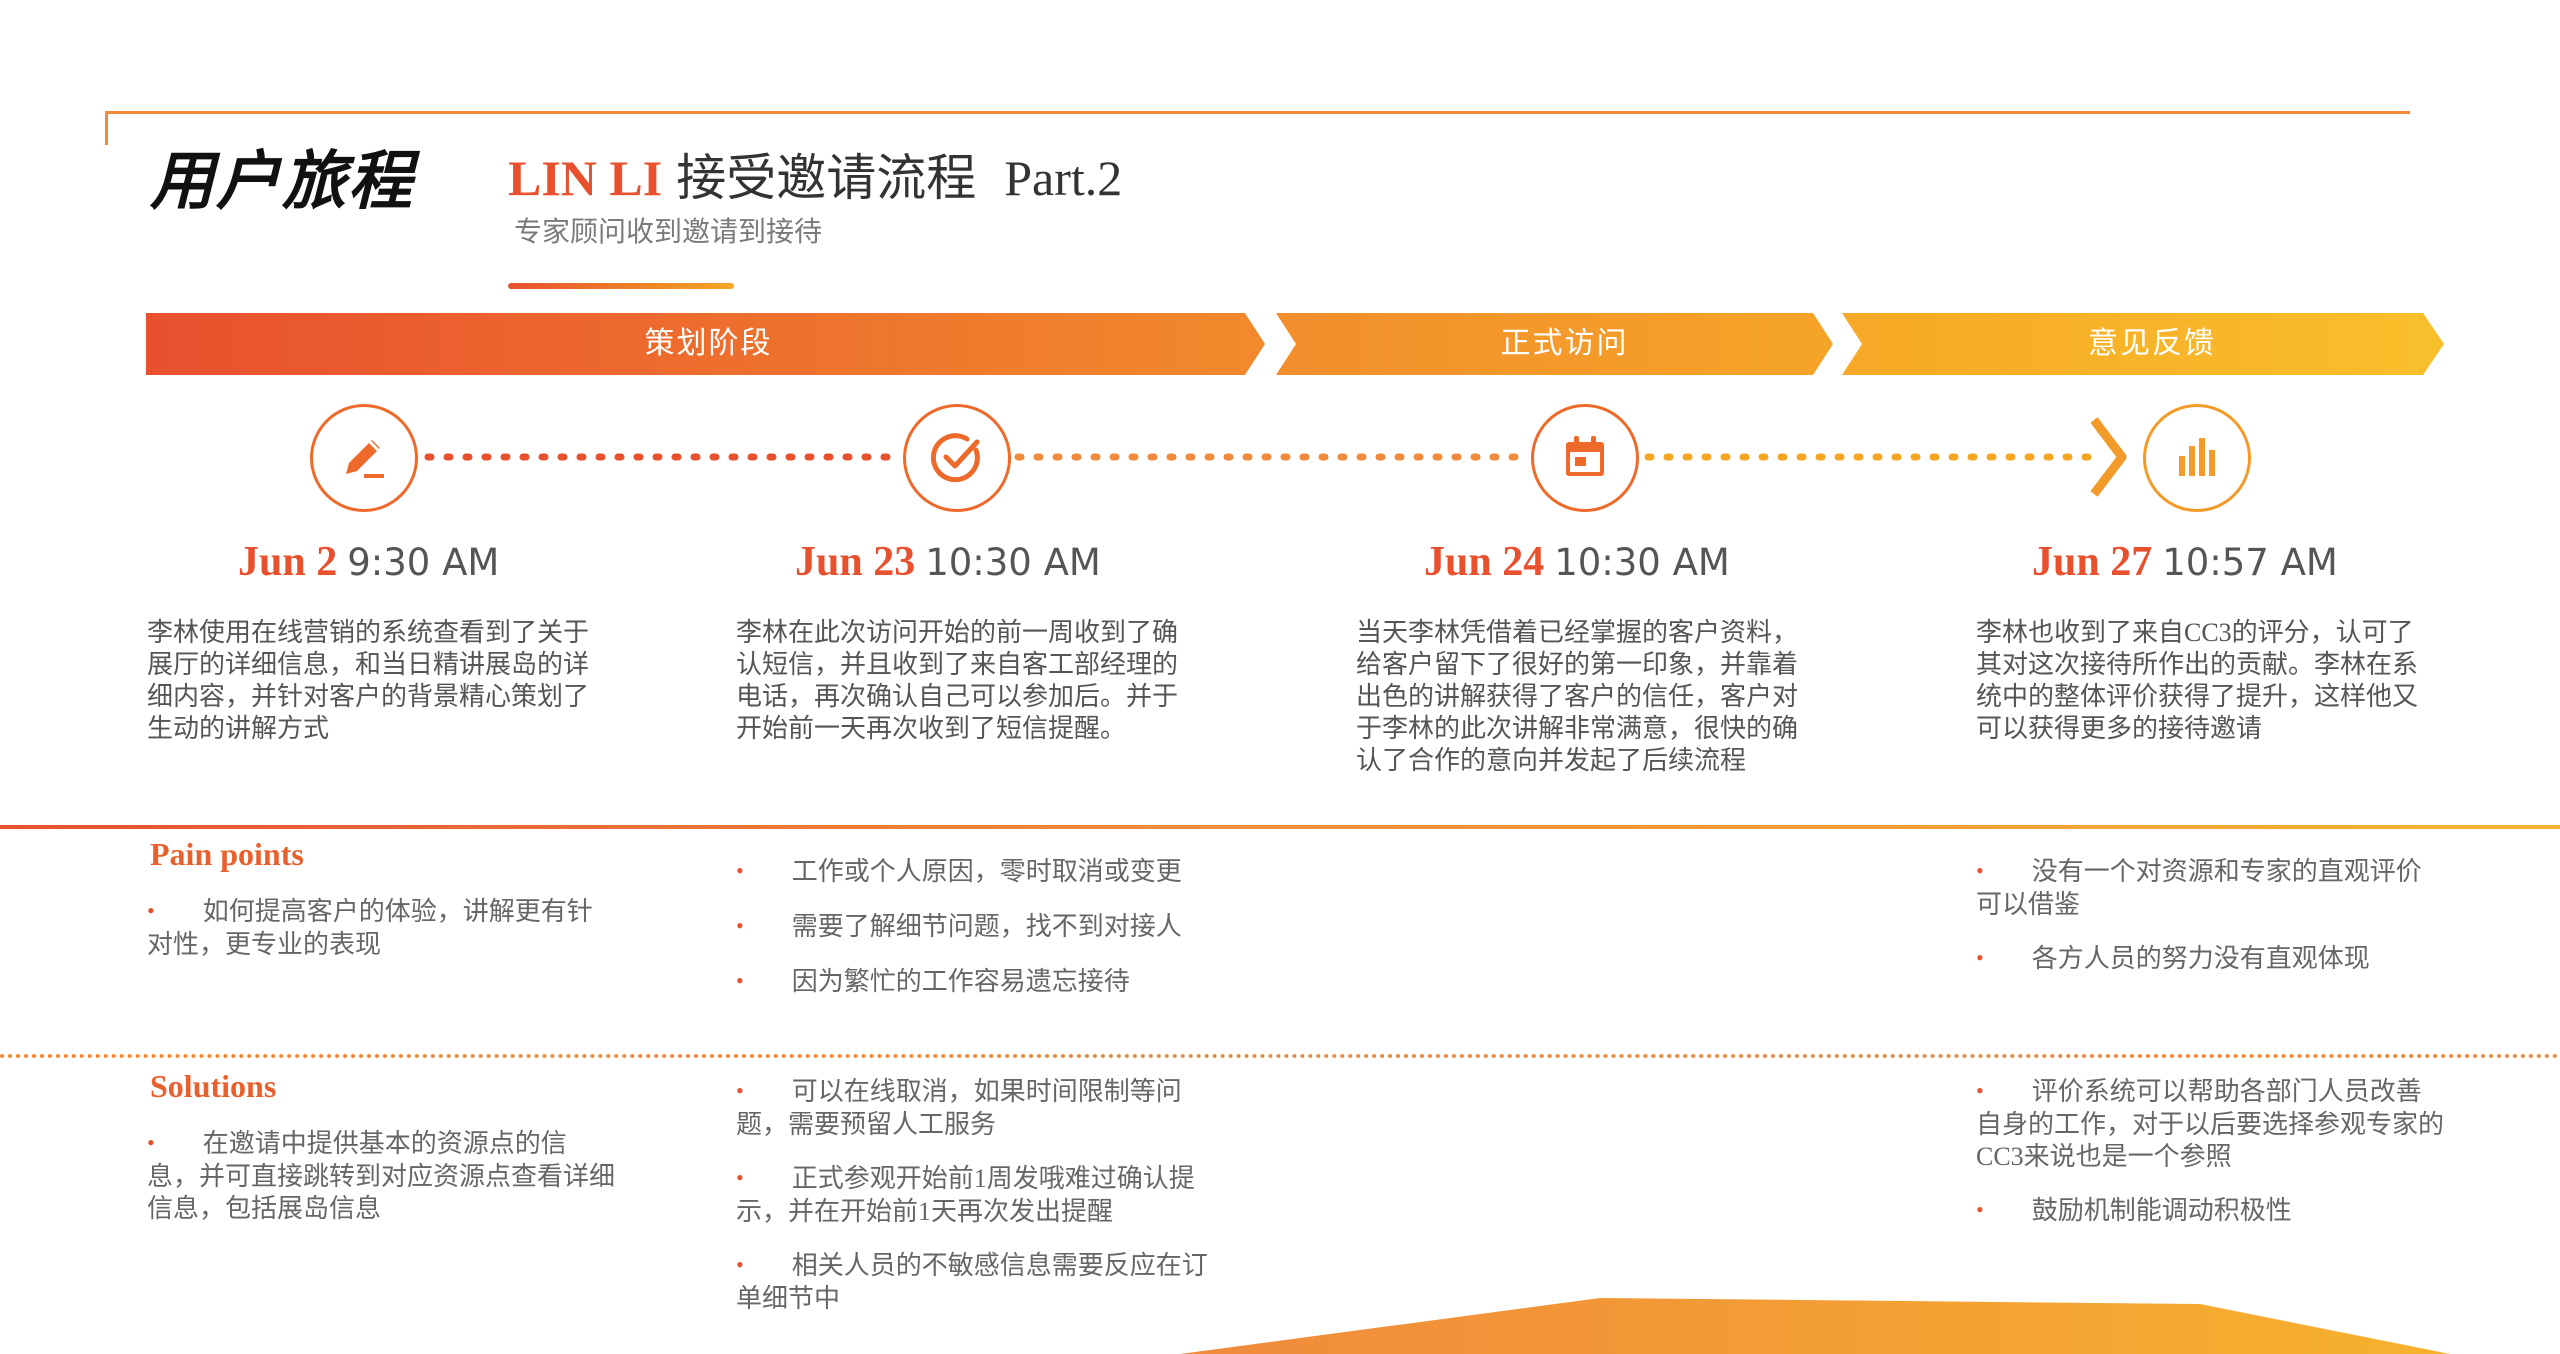  What do you see at coordinates (2108, 457) in the screenshot?
I see `timeline-arrow-head` at bounding box center [2108, 457].